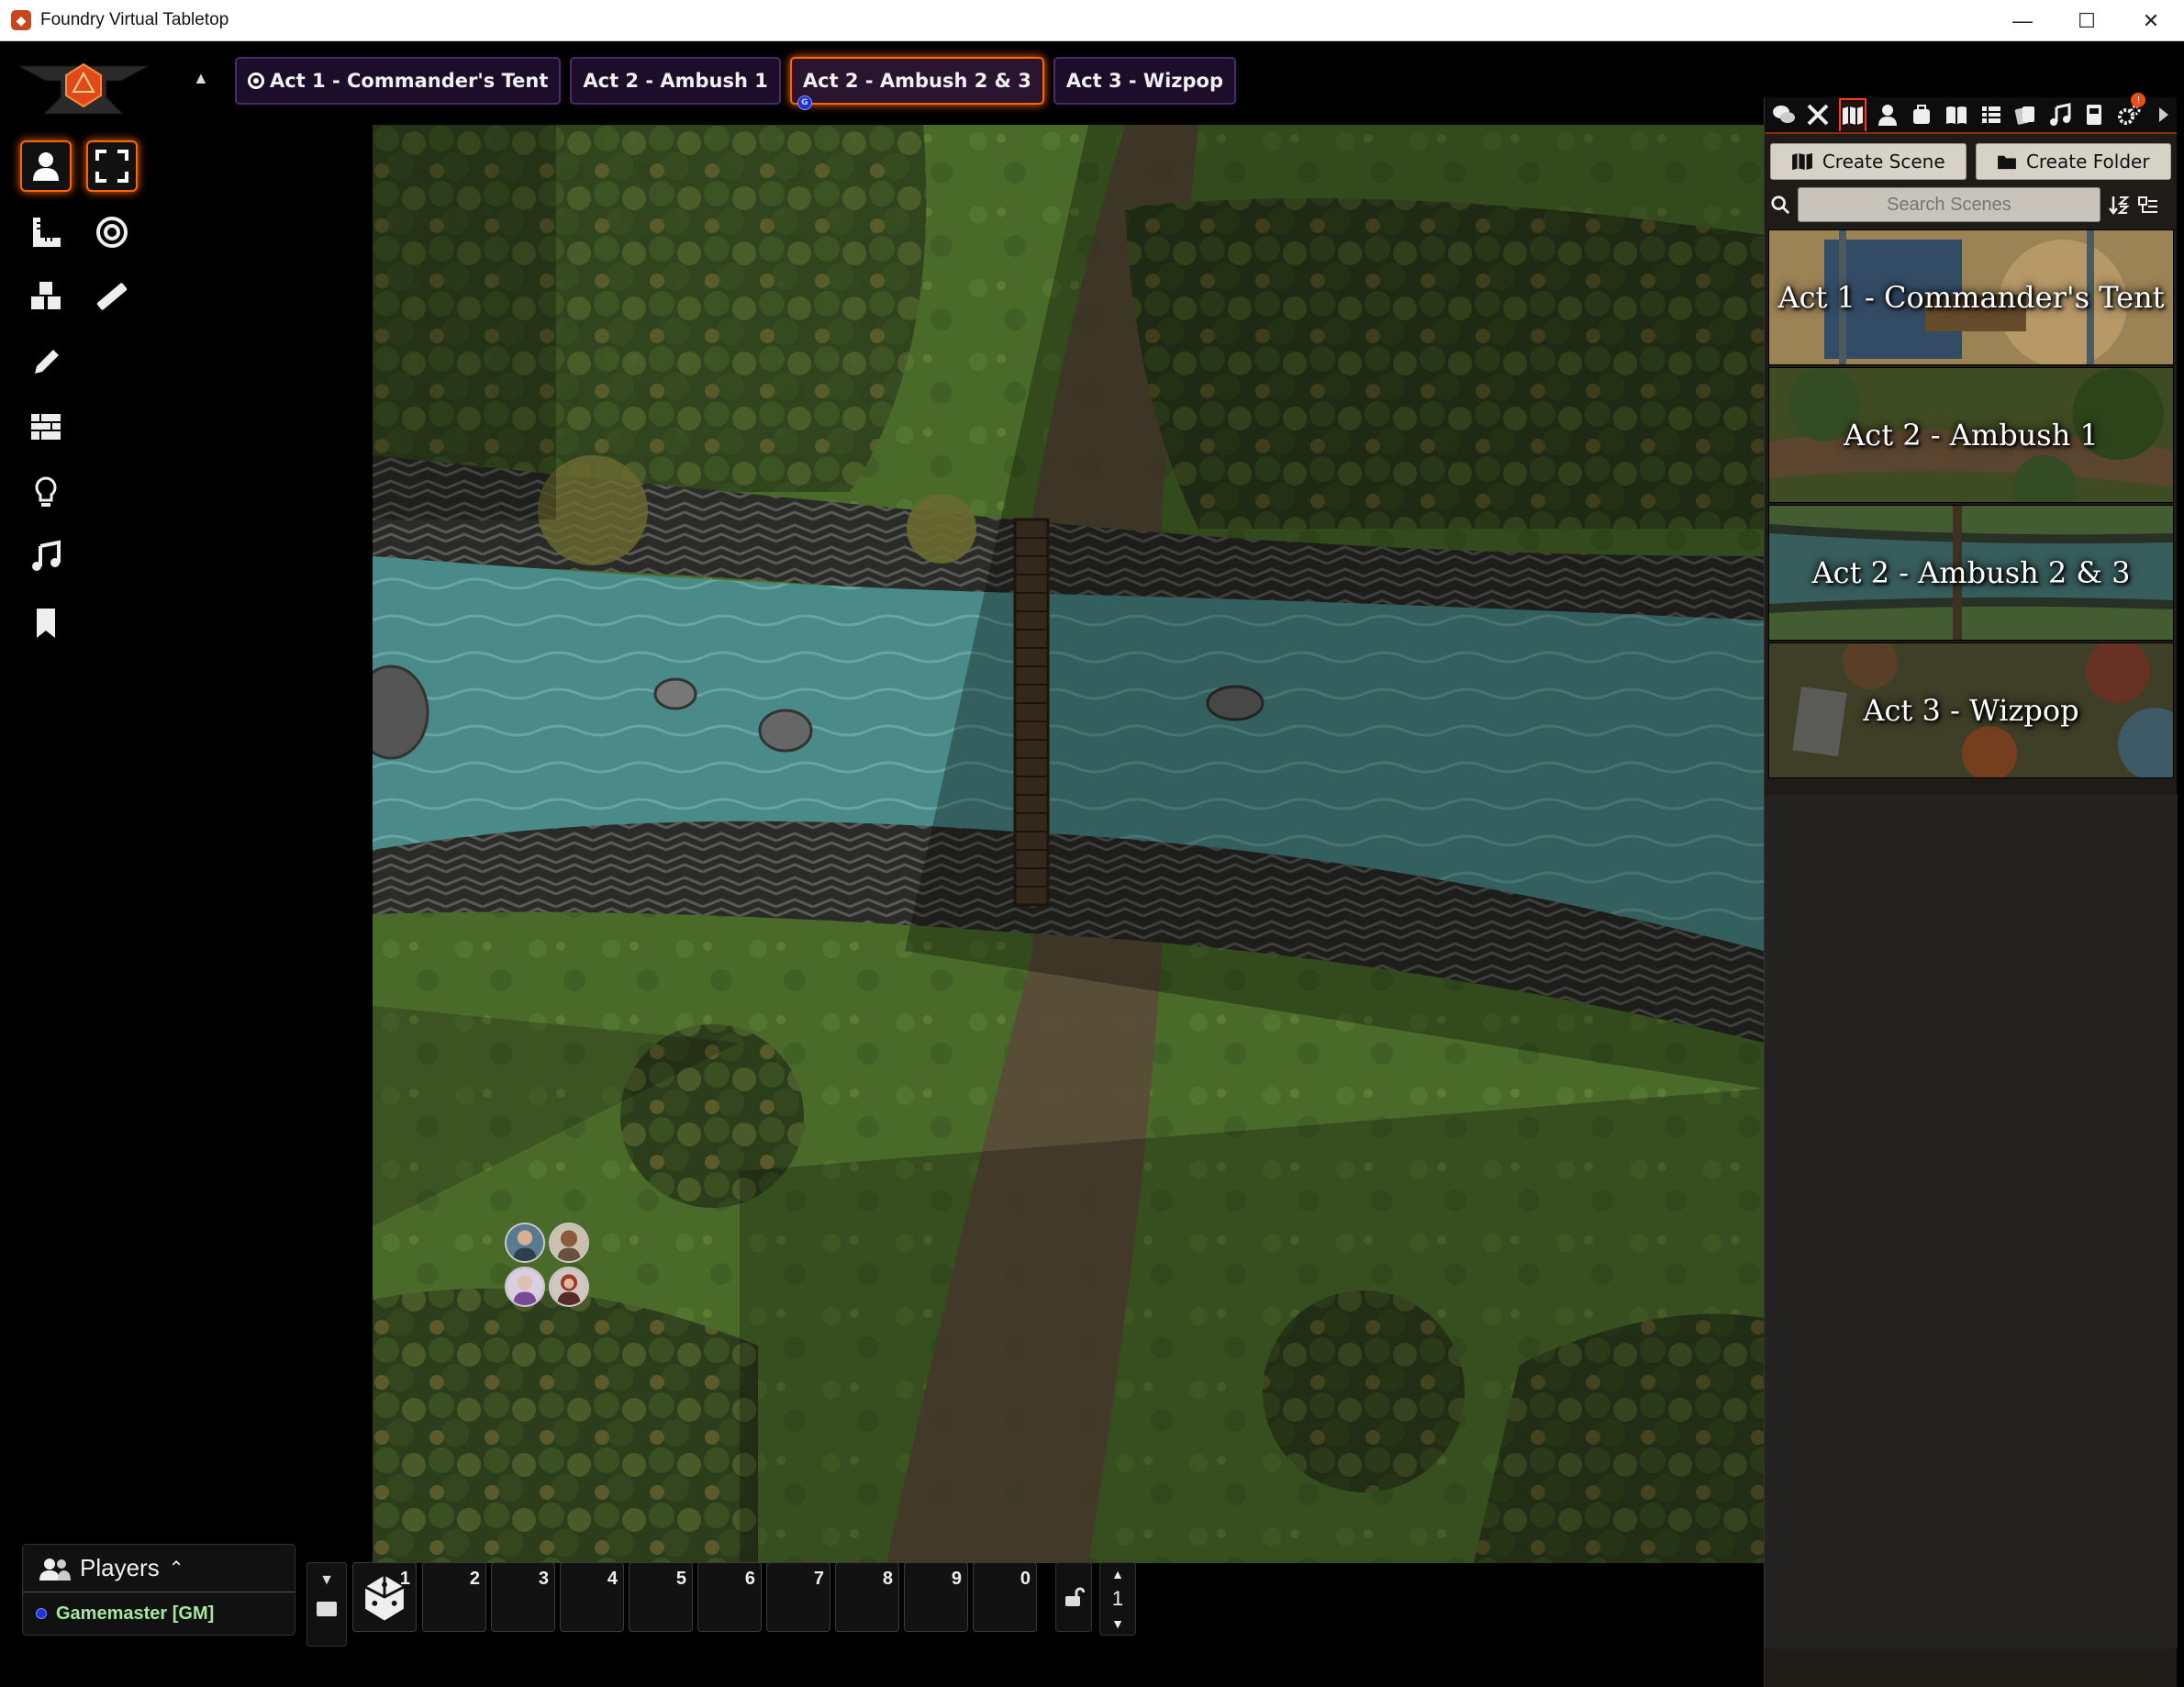 The image size is (2184, 1687). Describe the element at coordinates (1784, 114) in the screenshot. I see `tab-chat` at that location.